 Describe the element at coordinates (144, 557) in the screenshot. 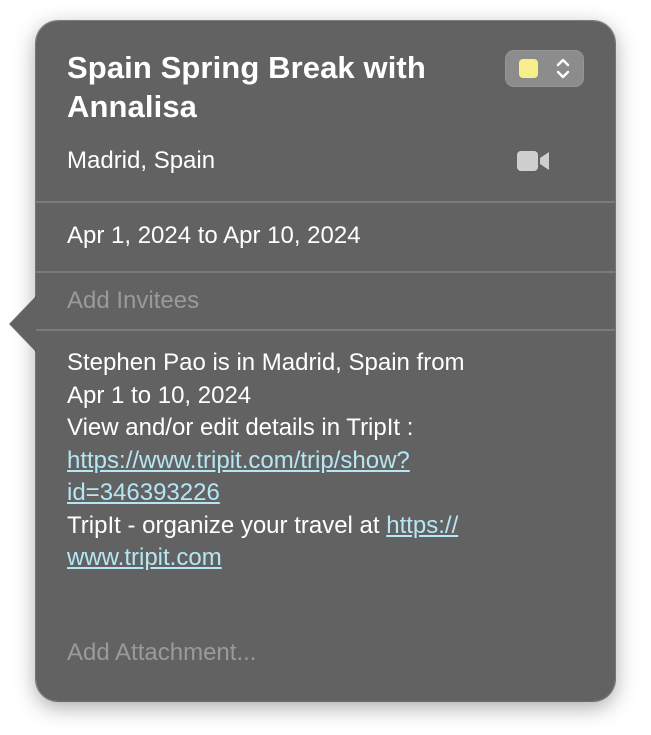

I see `tripit-home-link-continued: www.tripit.com` at that location.